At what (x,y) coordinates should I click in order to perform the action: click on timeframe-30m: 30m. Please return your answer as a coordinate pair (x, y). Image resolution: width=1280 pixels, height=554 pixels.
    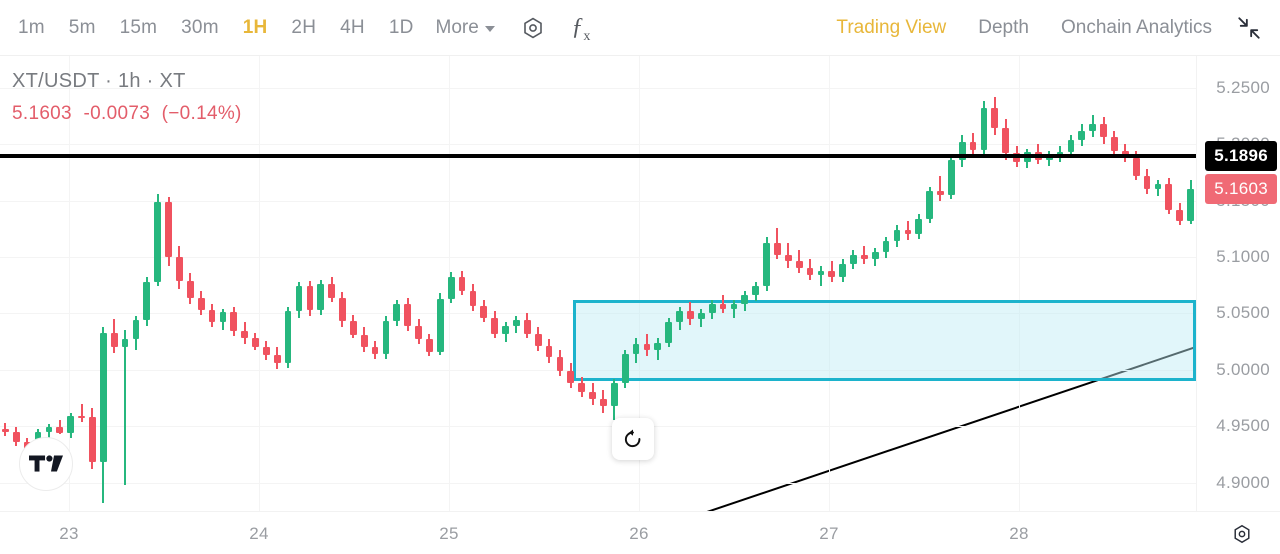
    Looking at the image, I should click on (200, 28).